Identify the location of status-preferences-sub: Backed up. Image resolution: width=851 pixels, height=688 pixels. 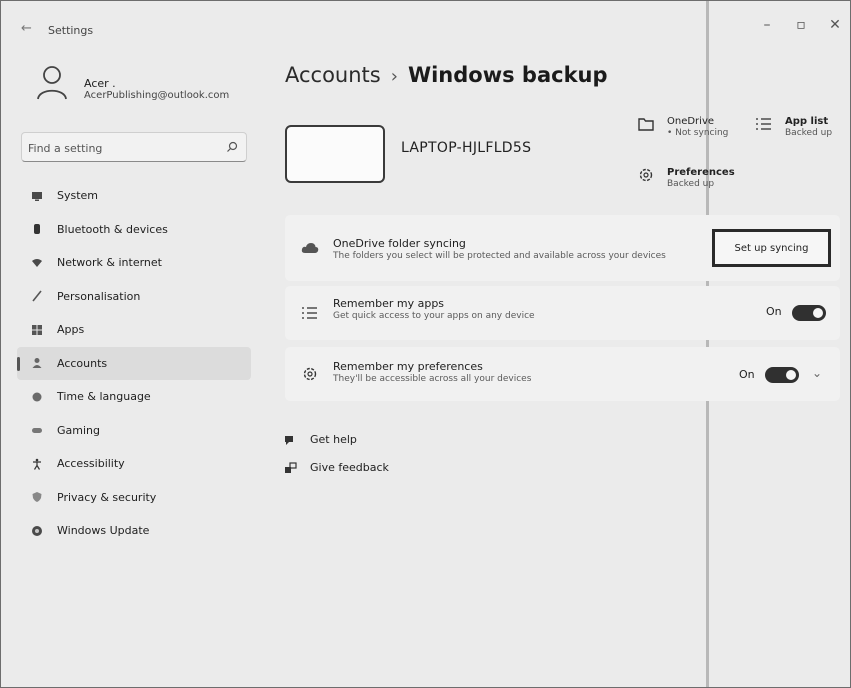
(691, 184).